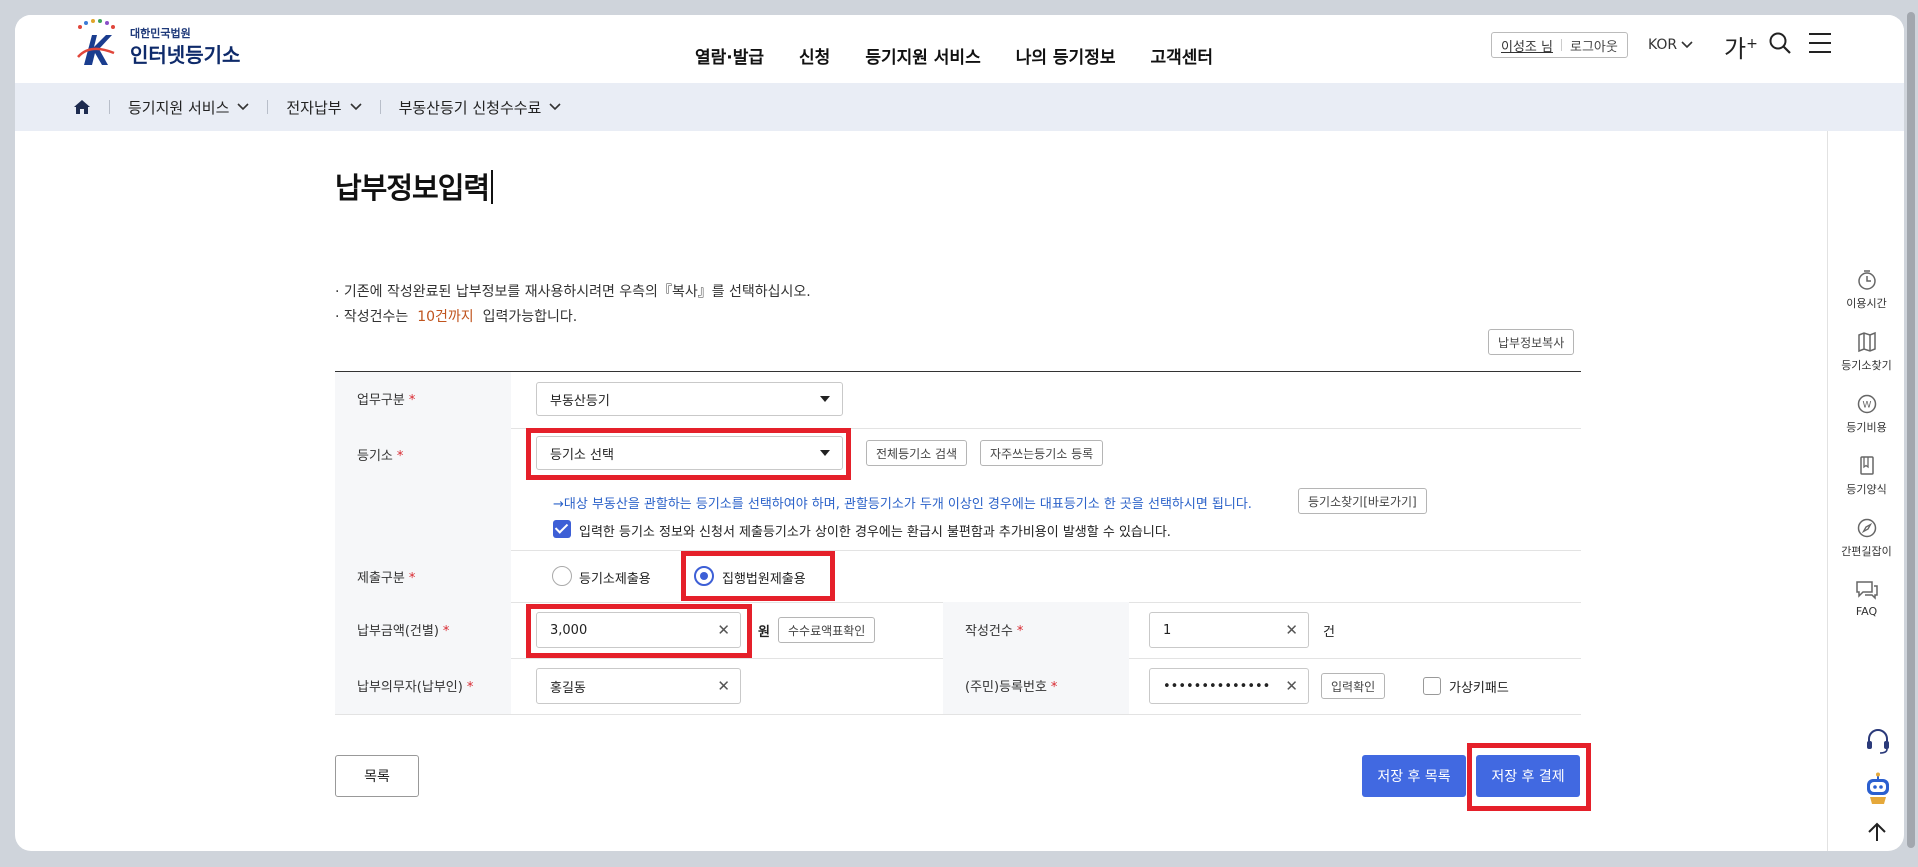 The image size is (1918, 867). Describe the element at coordinates (689, 453) in the screenshot. I see `registry-select: 등기소 선택` at that location.